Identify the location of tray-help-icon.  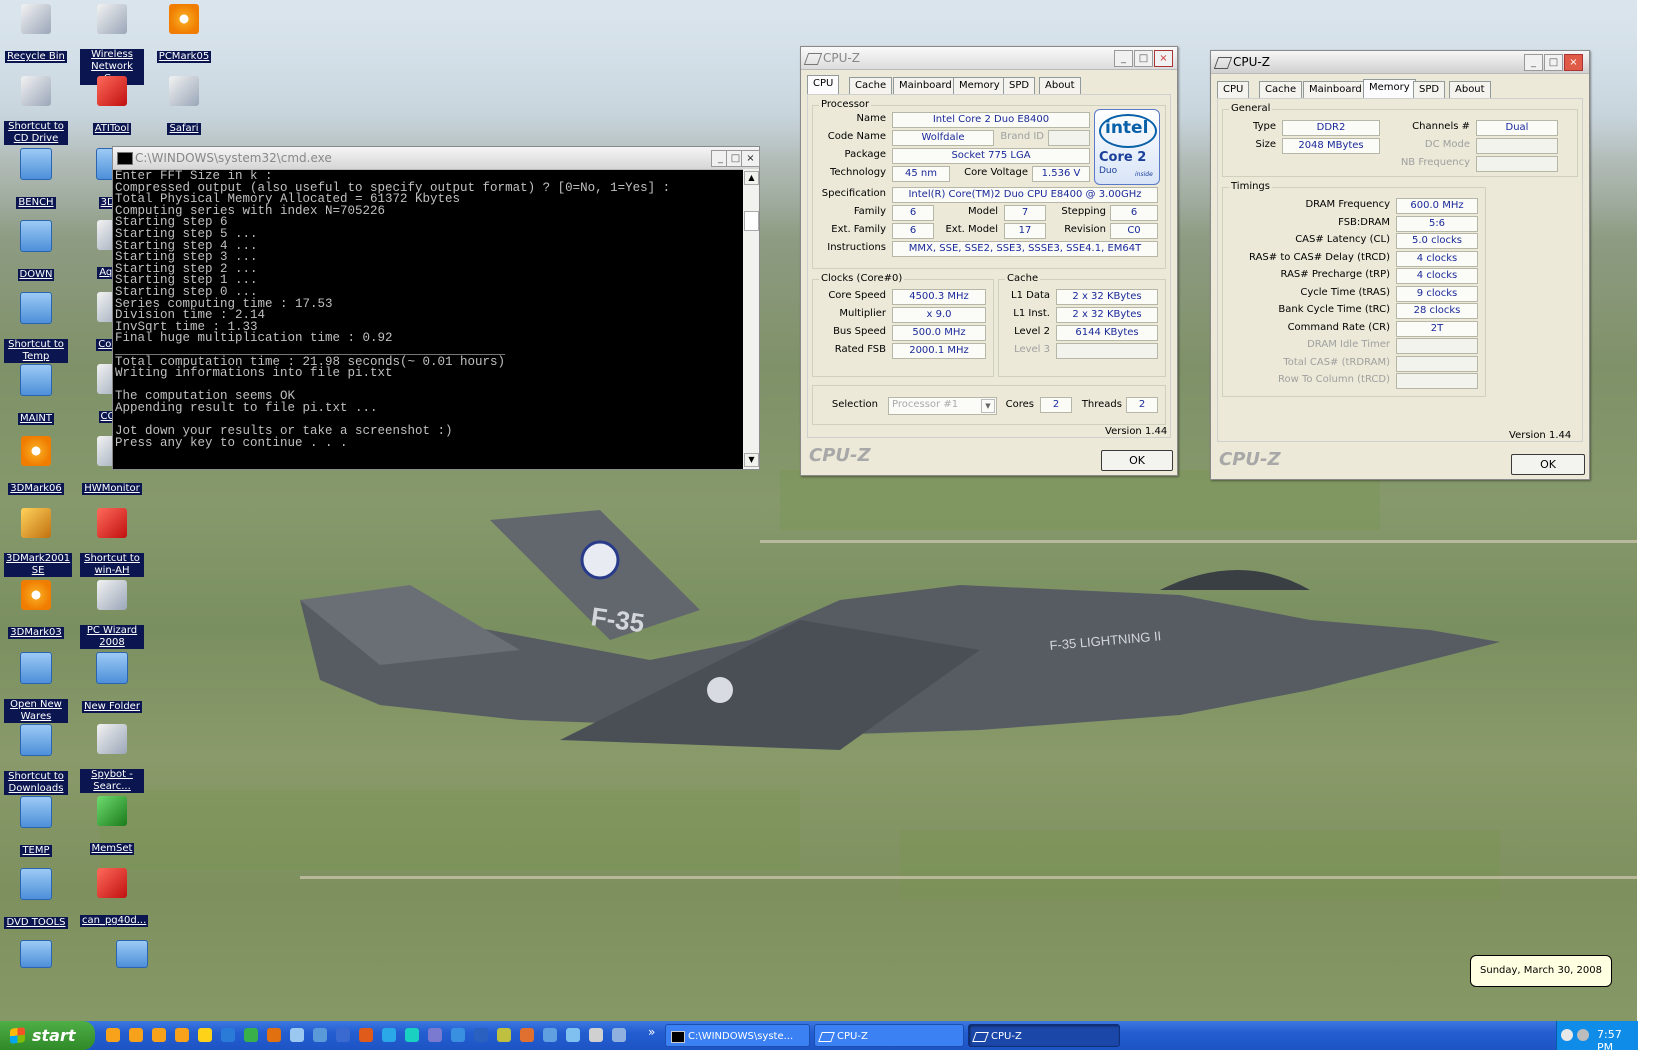
(1567, 1035).